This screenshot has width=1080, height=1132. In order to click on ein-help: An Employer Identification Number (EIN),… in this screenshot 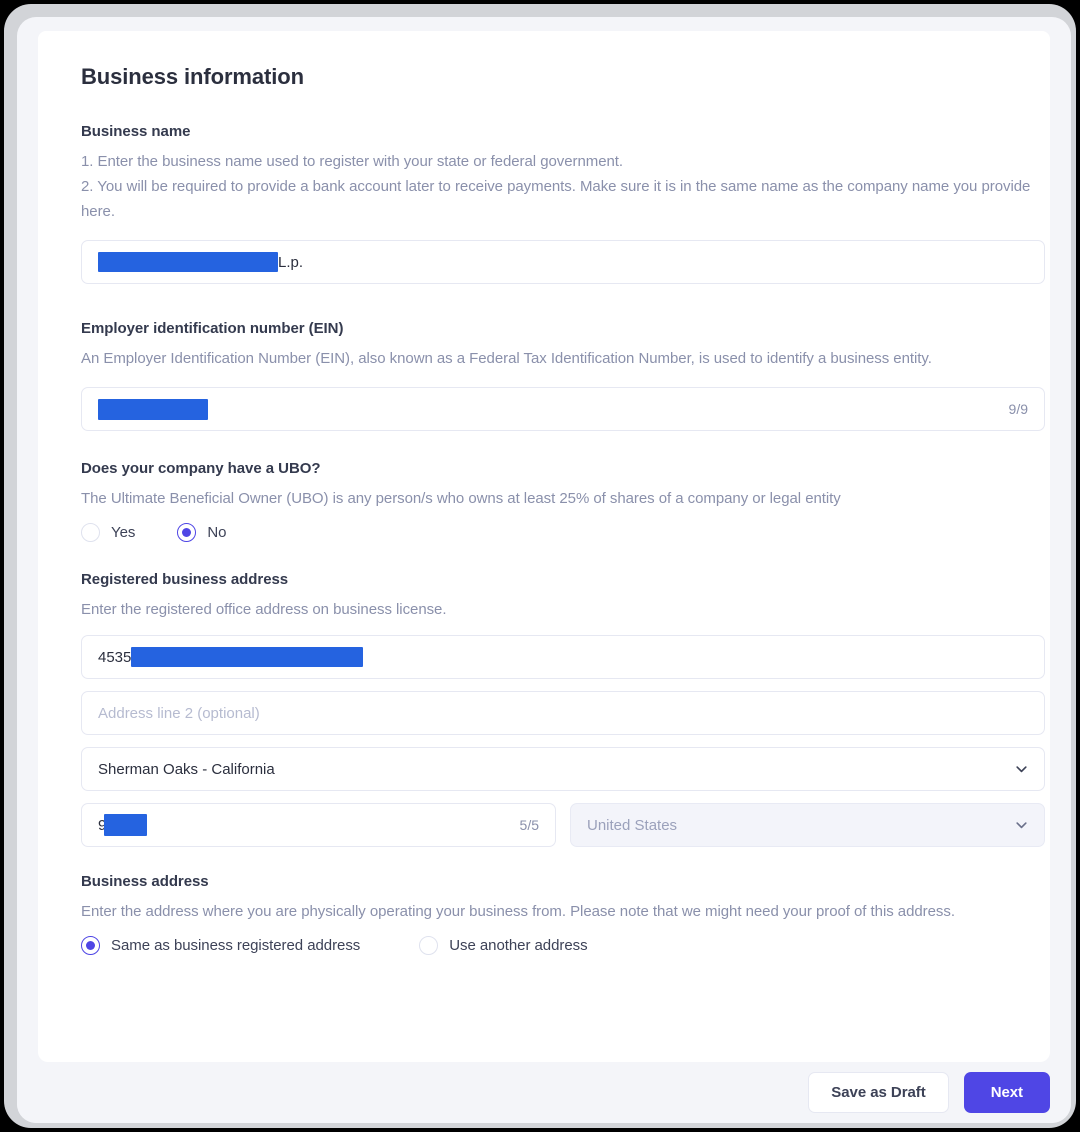, I will do `click(506, 358)`.